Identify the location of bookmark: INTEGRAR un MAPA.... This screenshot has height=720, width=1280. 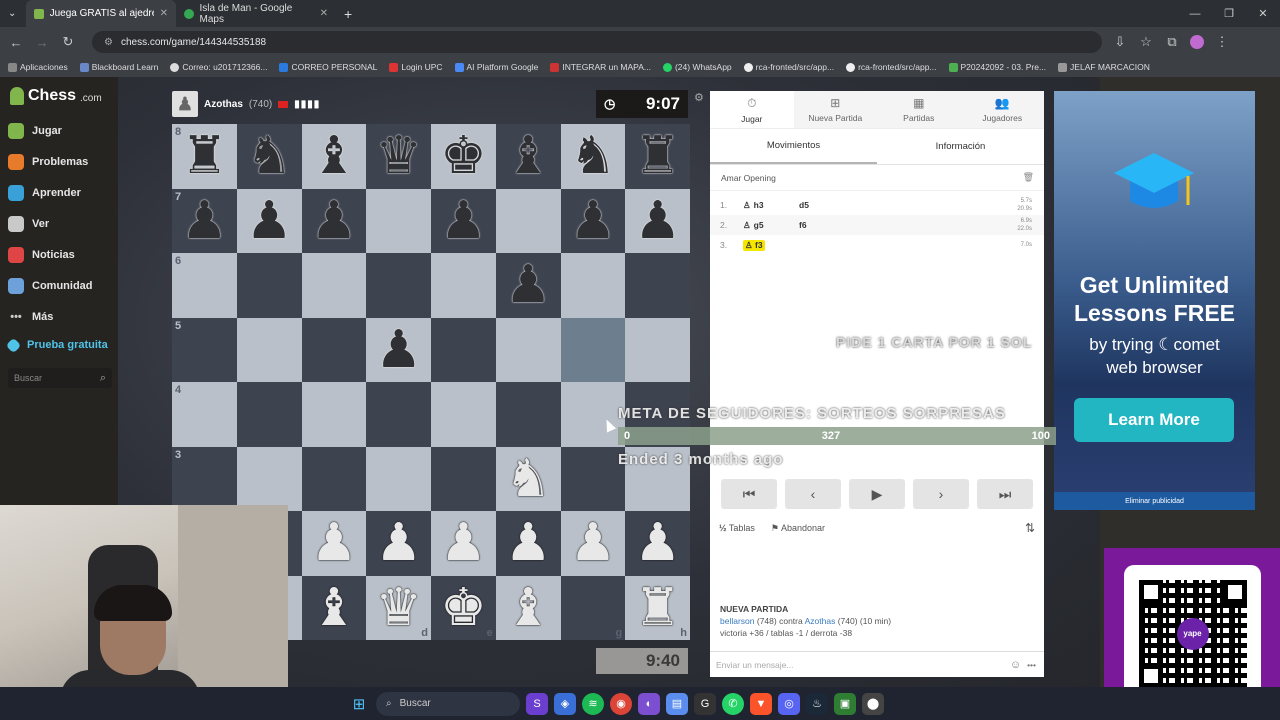
(600, 67).